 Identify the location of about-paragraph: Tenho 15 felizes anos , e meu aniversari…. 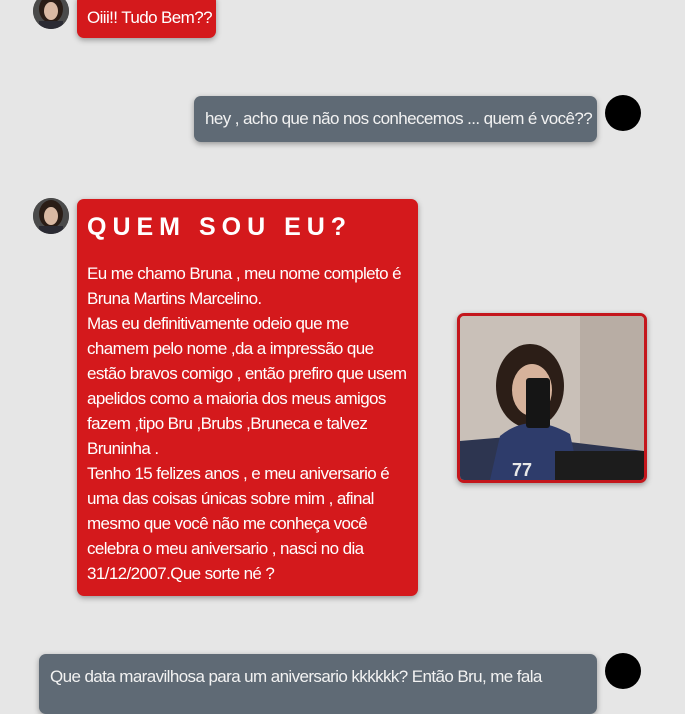
(238, 523).